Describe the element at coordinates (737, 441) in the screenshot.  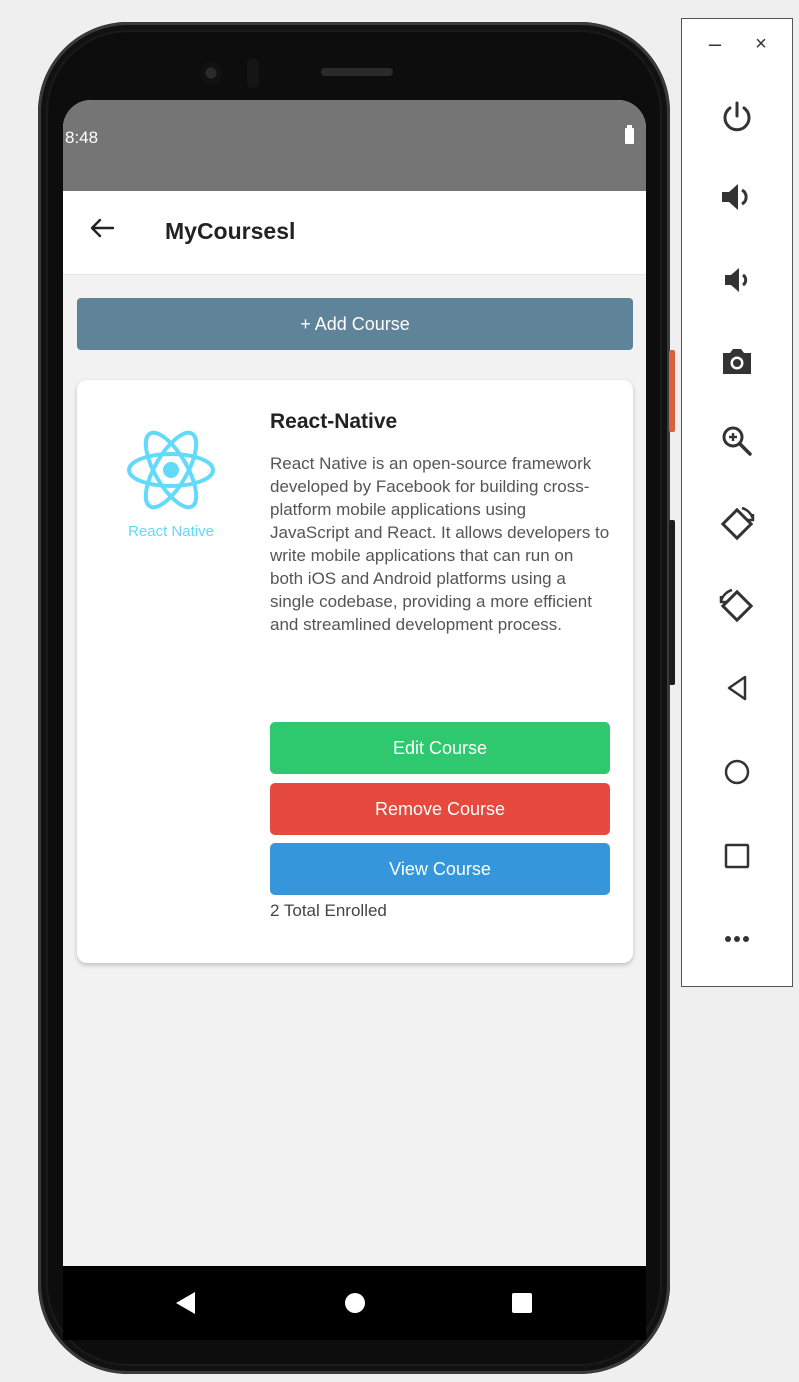
I see `zoom-in-icon` at that location.